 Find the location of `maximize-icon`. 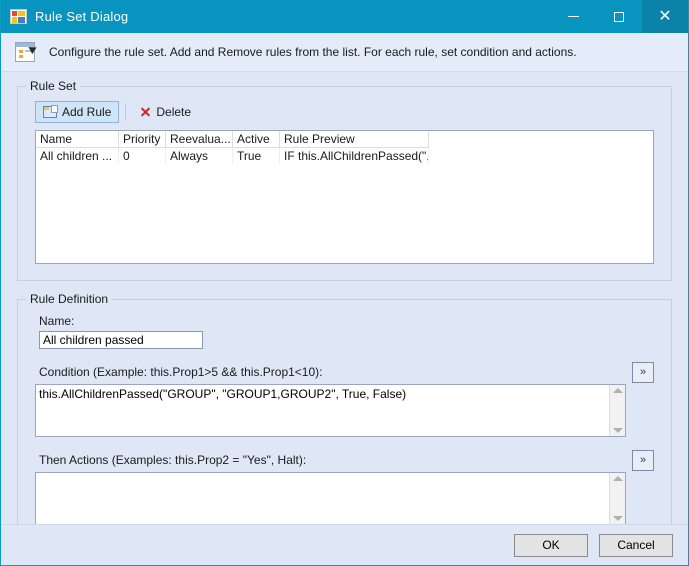

maximize-icon is located at coordinates (619, 16).